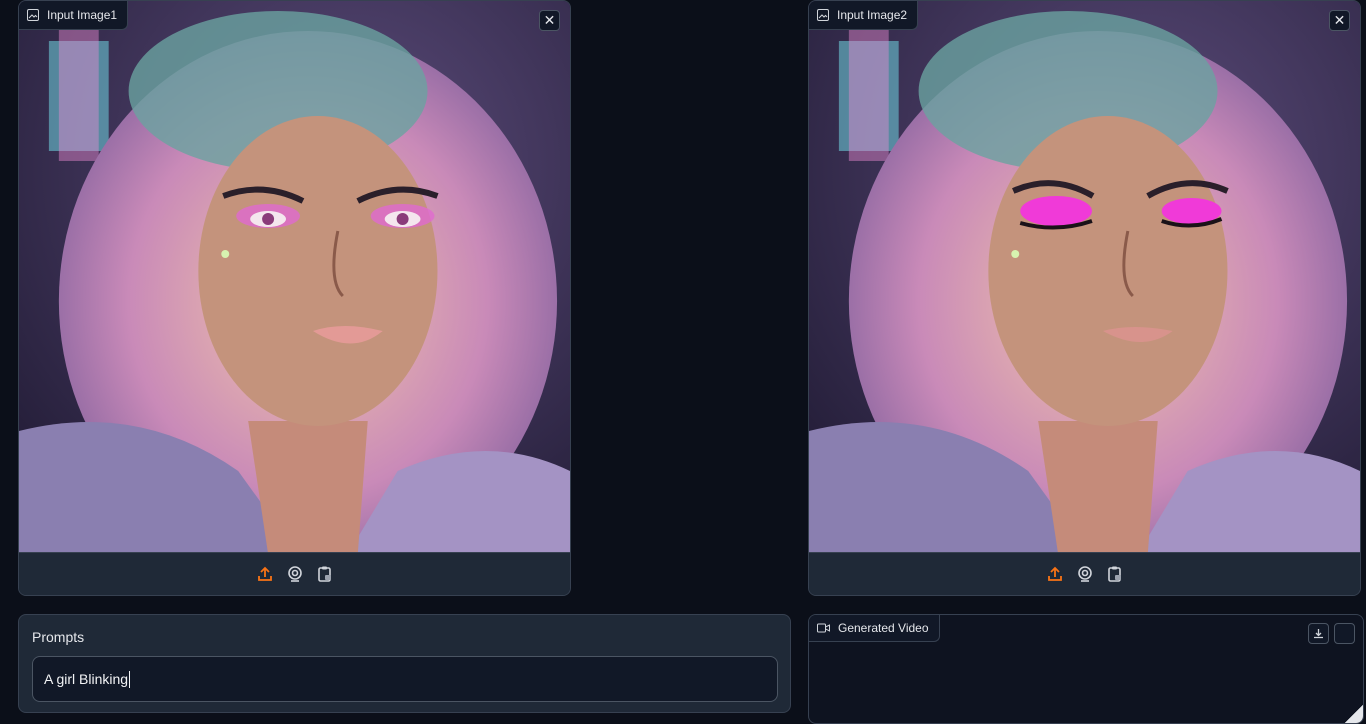 This screenshot has height=724, width=1366. I want to click on input-image-1-toolbar, so click(294, 573).